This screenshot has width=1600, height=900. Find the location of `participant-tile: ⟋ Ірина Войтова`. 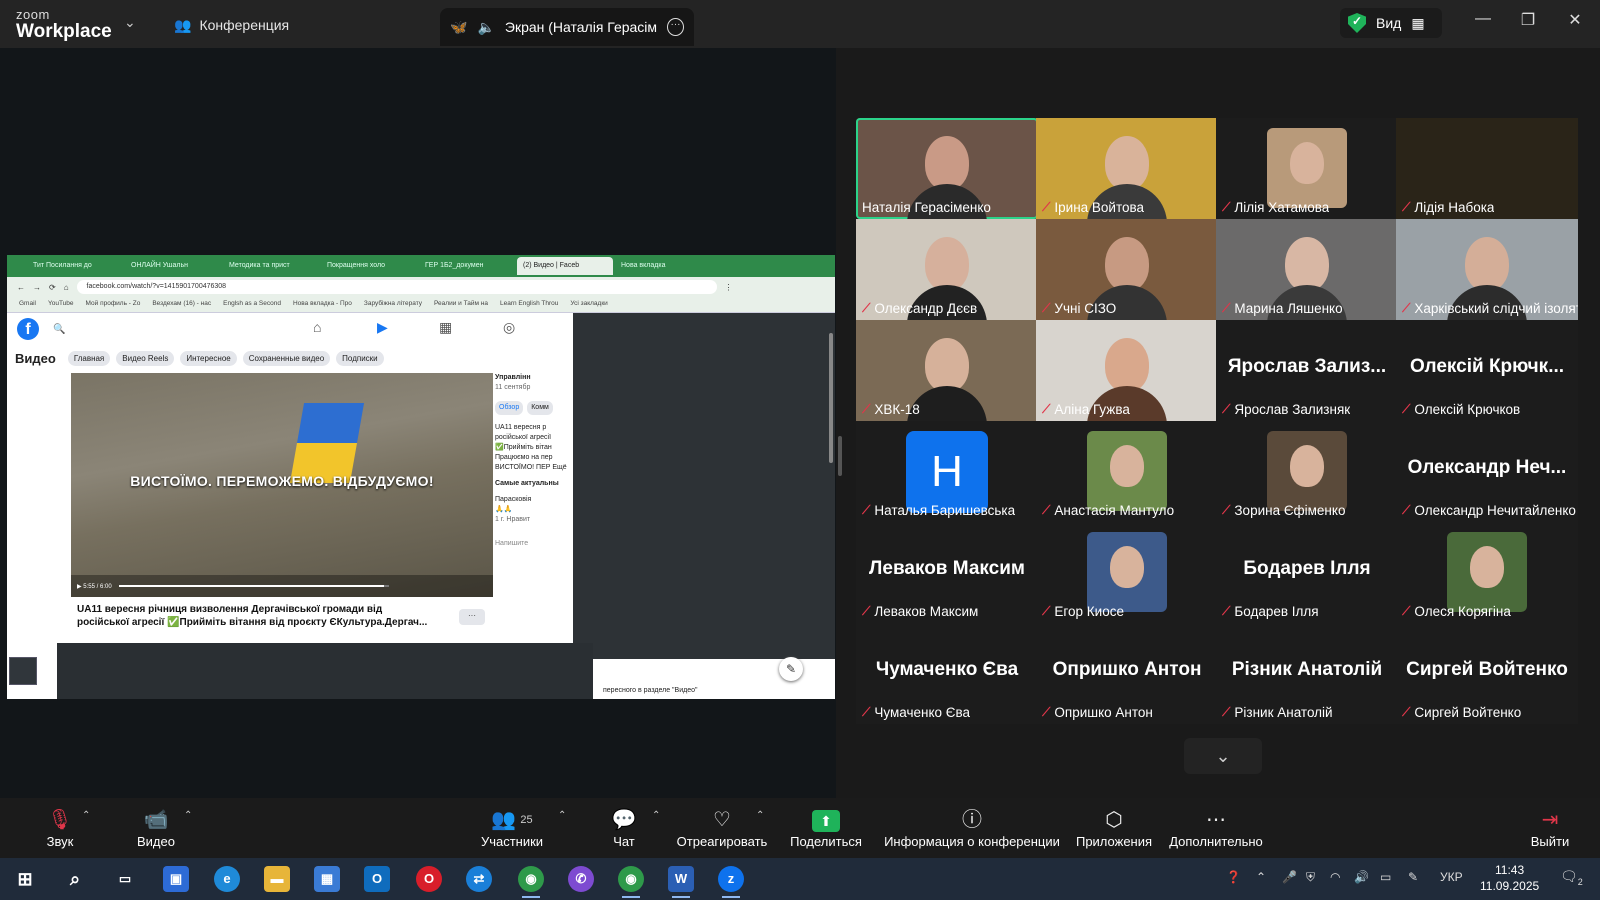

participant-tile: ⟋ Ірина Войтова is located at coordinates (1127, 168).